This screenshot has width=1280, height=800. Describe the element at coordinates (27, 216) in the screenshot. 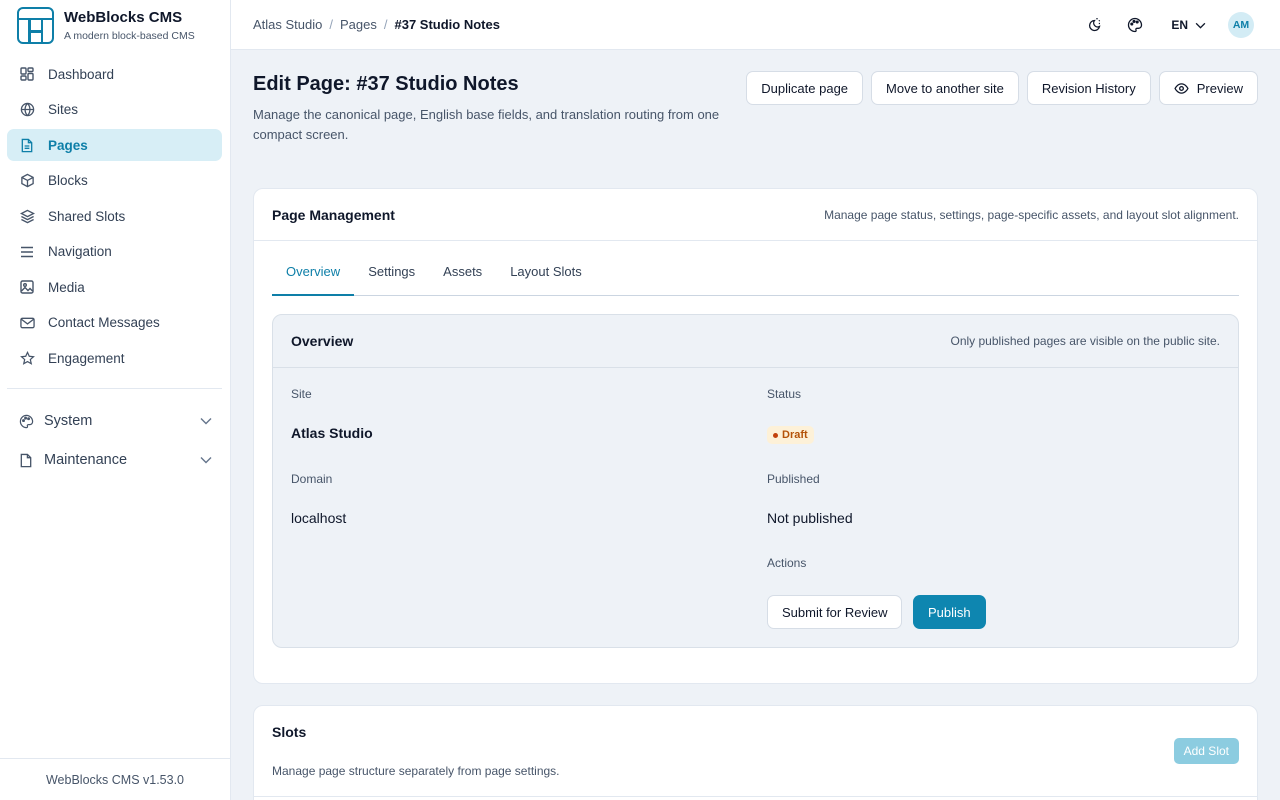

I see `layers-icon` at that location.